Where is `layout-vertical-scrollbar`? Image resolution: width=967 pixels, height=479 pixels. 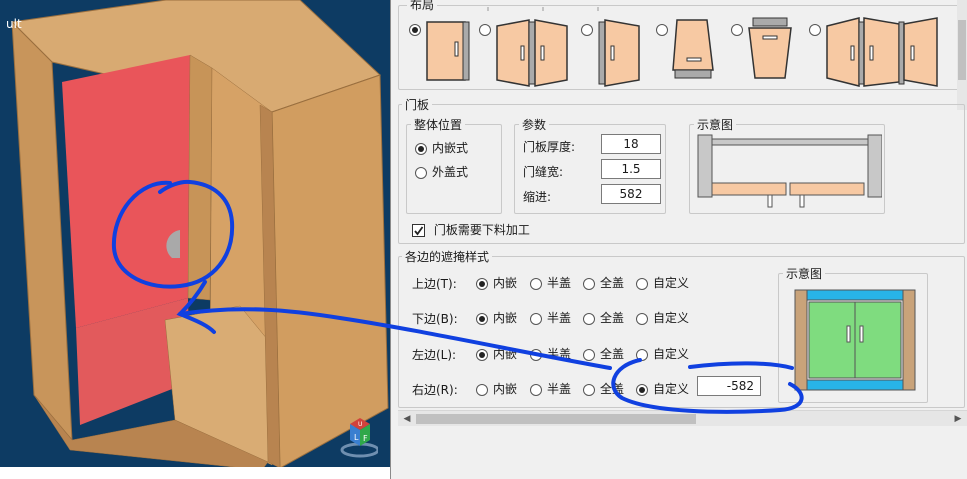 layout-vertical-scrollbar is located at coordinates (962, 55).